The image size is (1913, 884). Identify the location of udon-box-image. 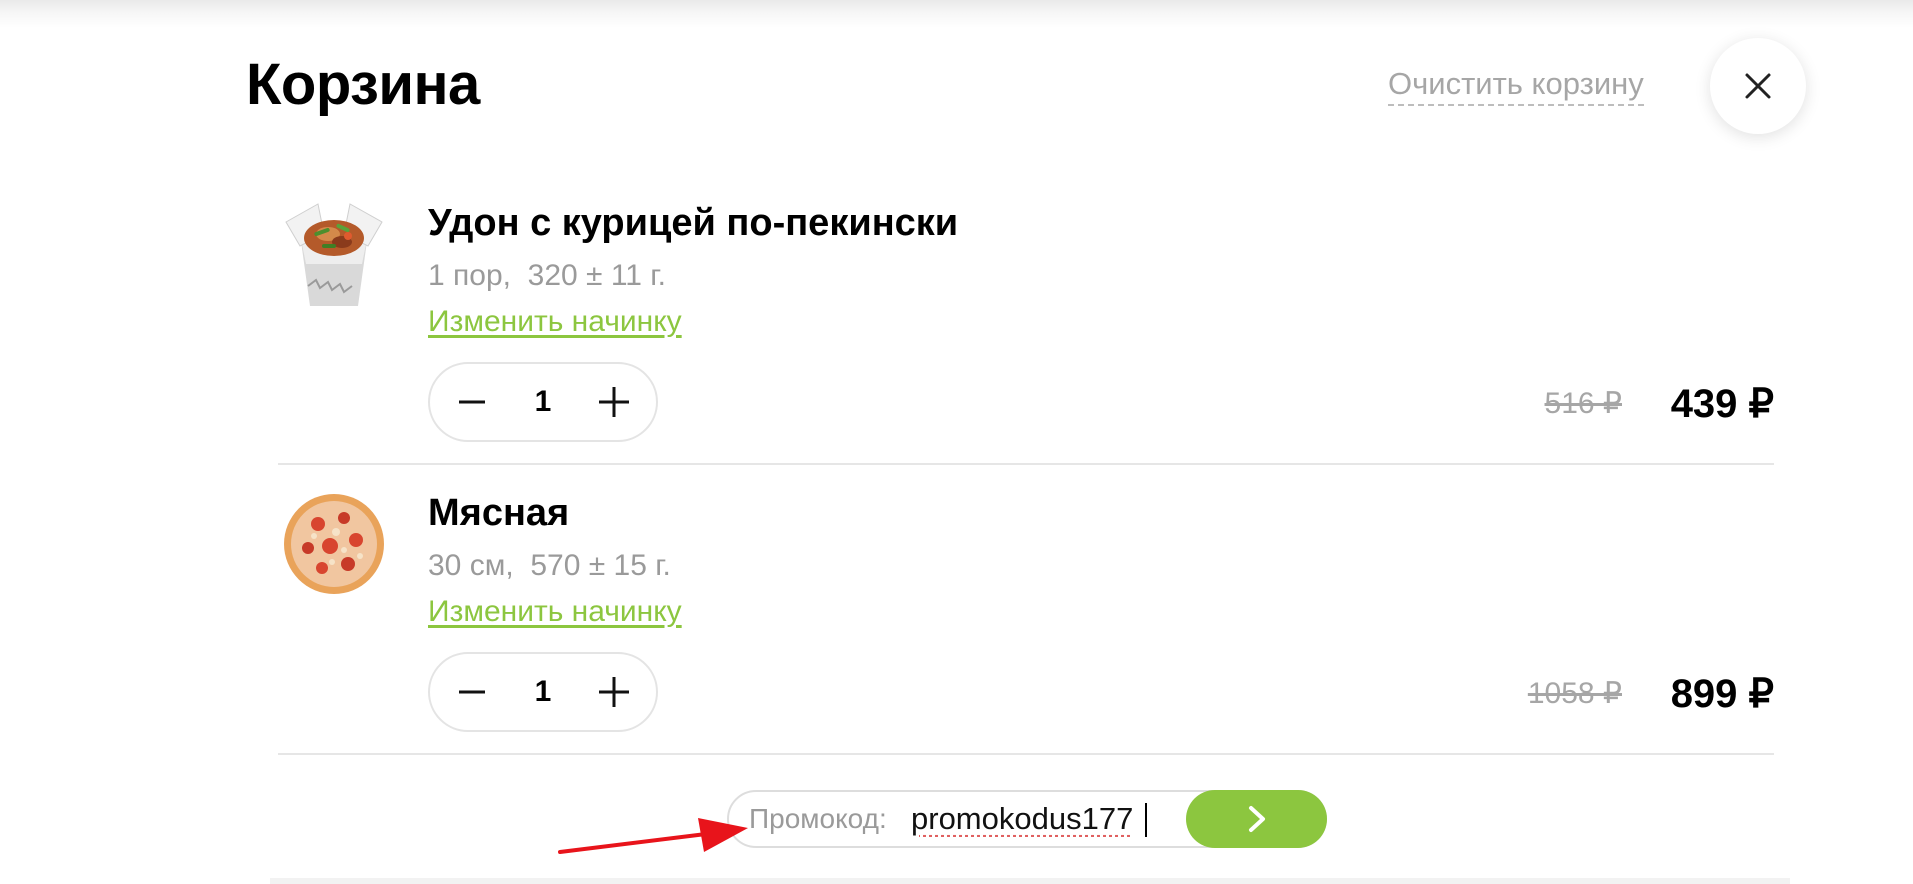
(334, 250).